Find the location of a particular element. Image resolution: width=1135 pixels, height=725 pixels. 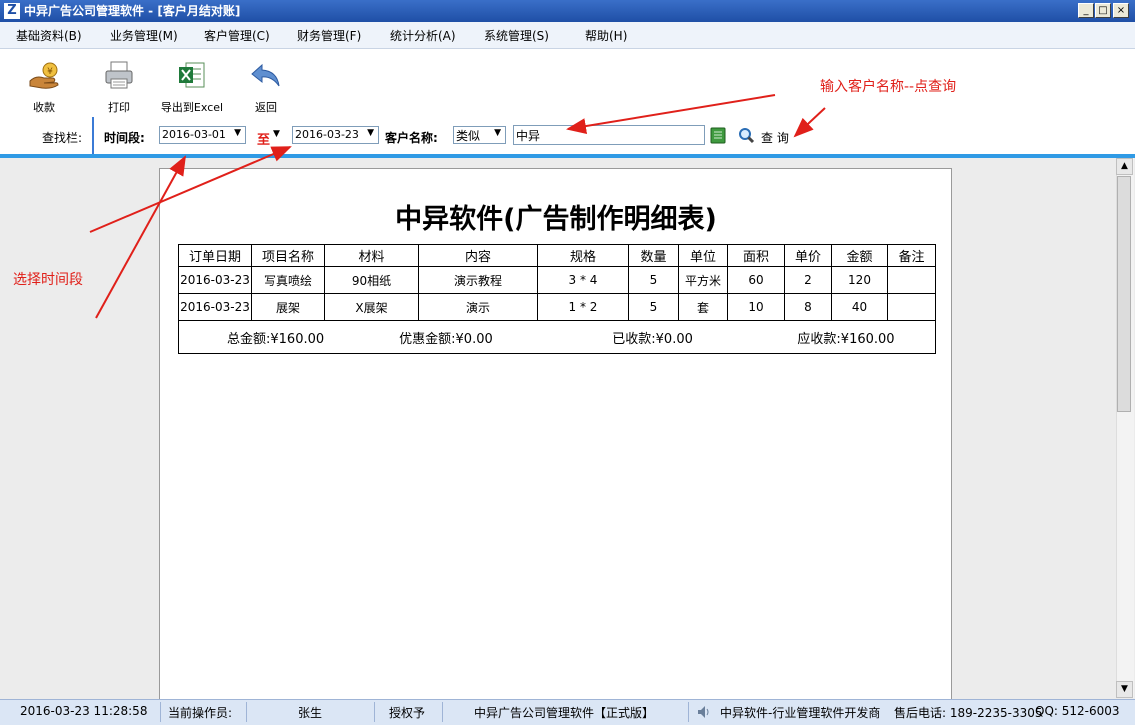

excel-icon is located at coordinates (192, 75).